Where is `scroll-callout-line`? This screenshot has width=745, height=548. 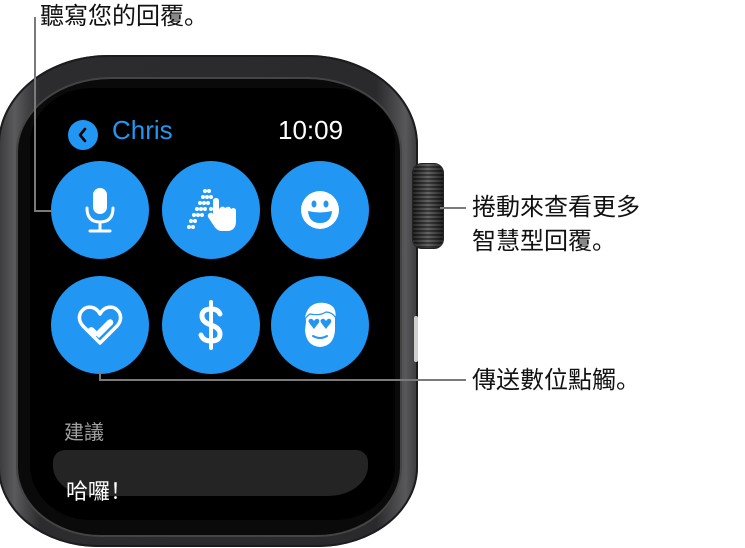
scroll-callout-line is located at coordinates (453, 208).